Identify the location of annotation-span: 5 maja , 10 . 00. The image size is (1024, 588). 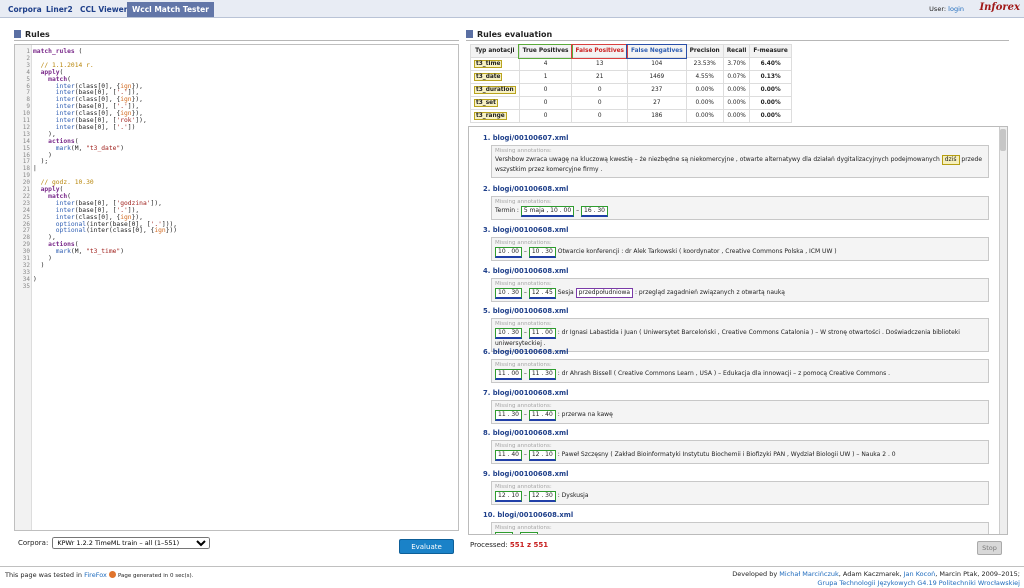
(547, 211).